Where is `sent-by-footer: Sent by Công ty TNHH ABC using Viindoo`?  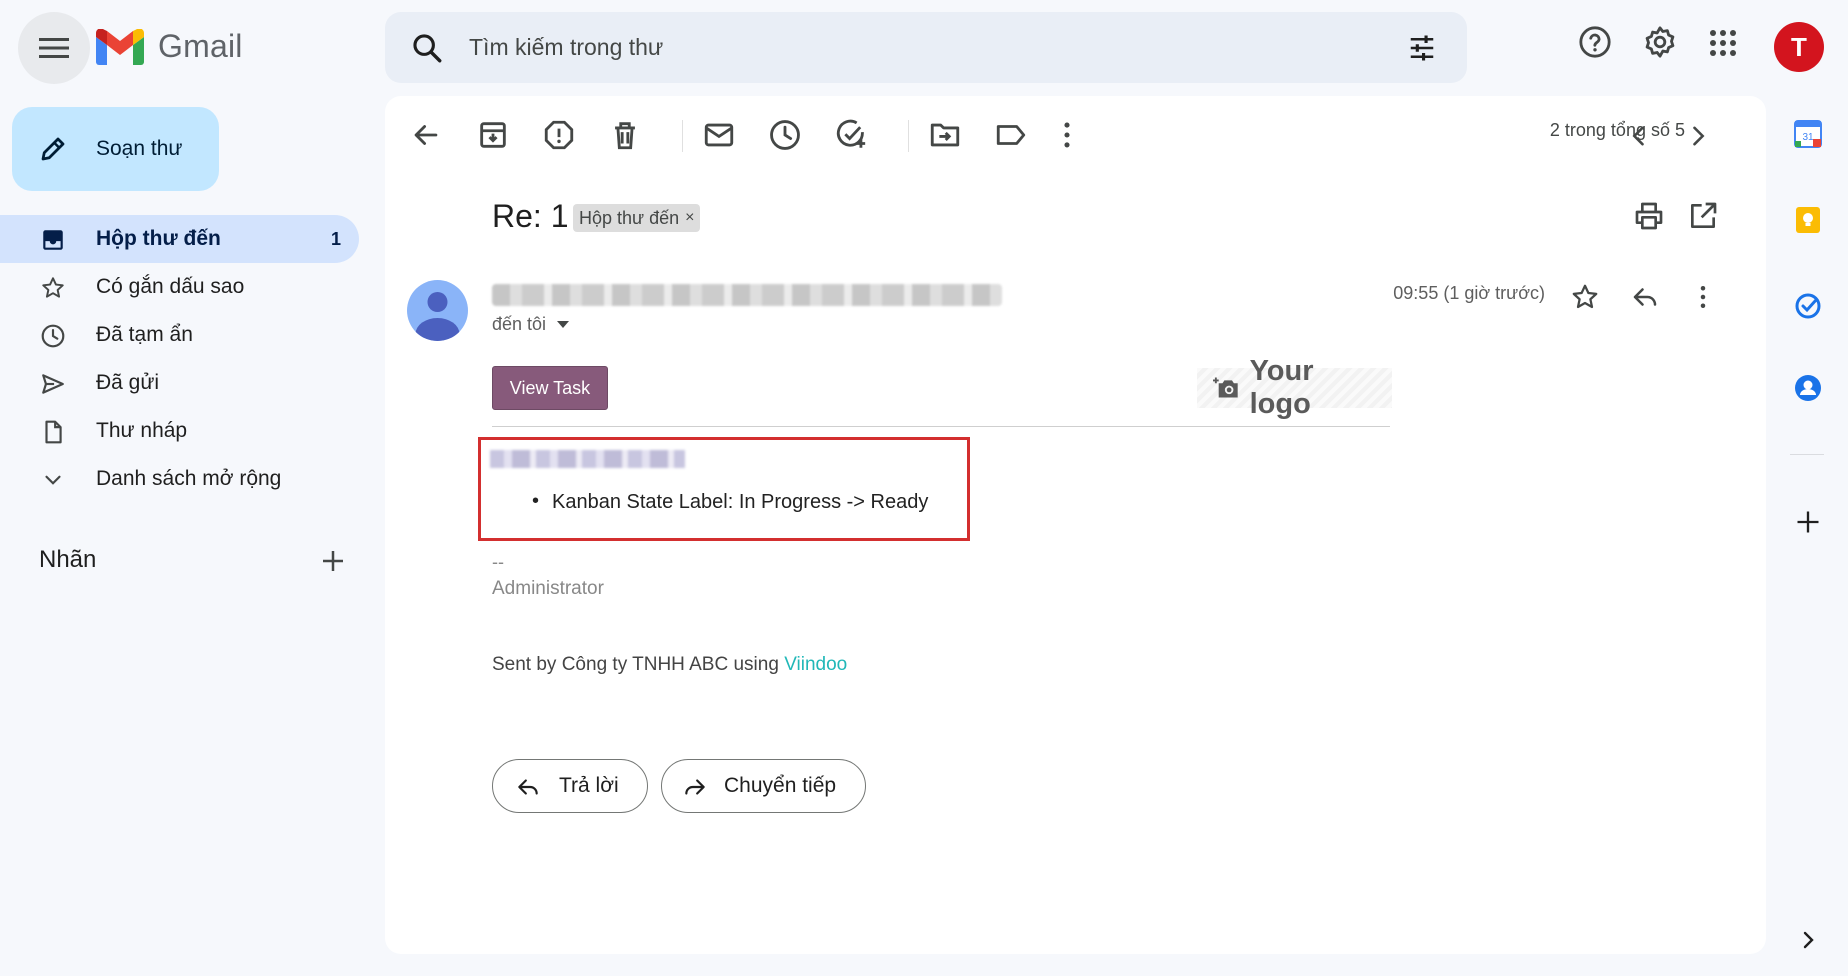 sent-by-footer: Sent by Công ty TNHH ABC using Viindoo is located at coordinates (669, 665).